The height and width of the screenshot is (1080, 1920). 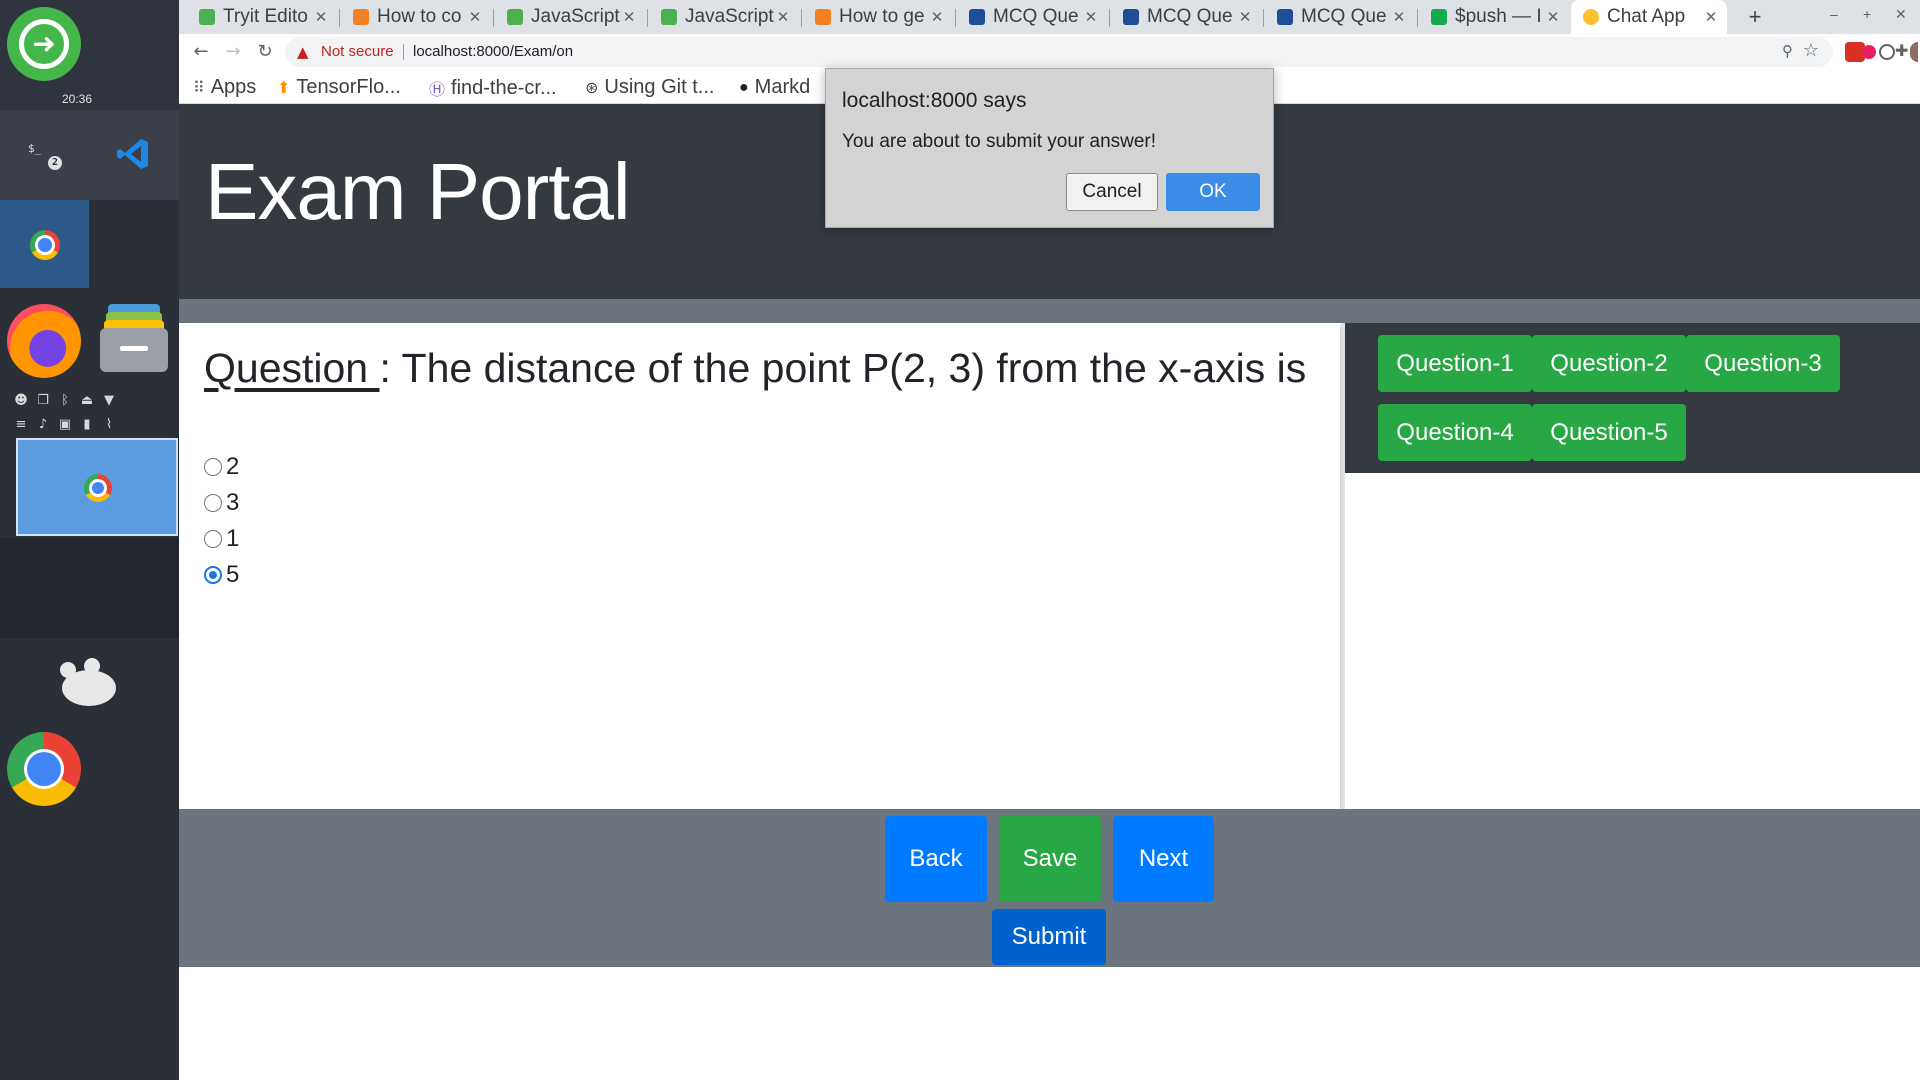 I want to click on cancel-button: Cancel, so click(x=1112, y=192).